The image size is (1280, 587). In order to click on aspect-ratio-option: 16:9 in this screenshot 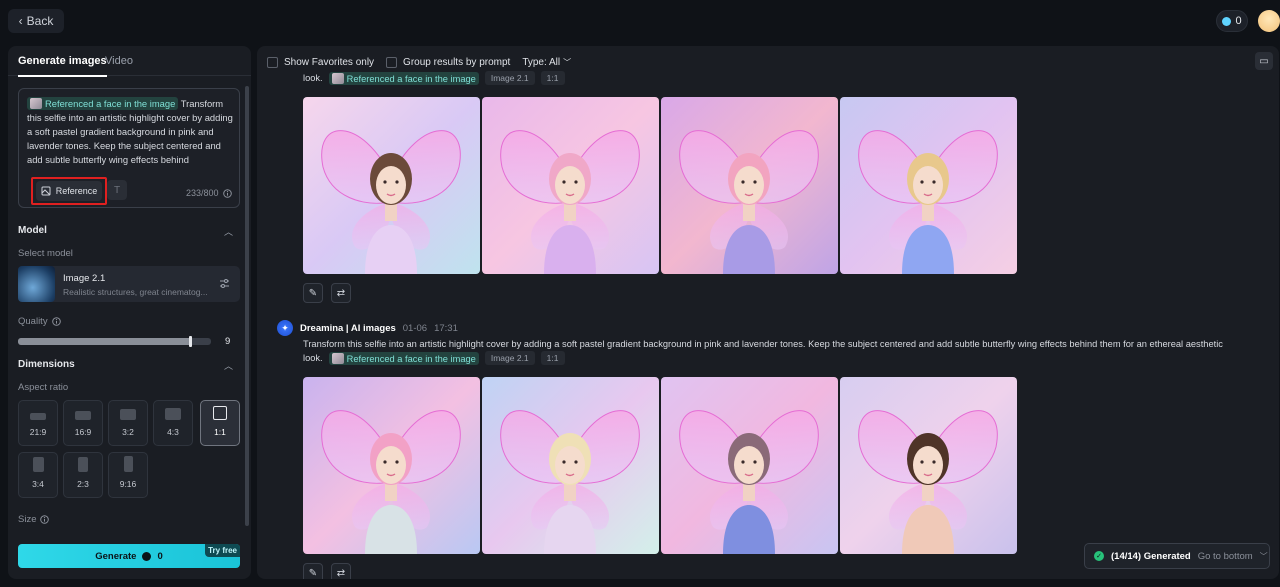, I will do `click(83, 423)`.